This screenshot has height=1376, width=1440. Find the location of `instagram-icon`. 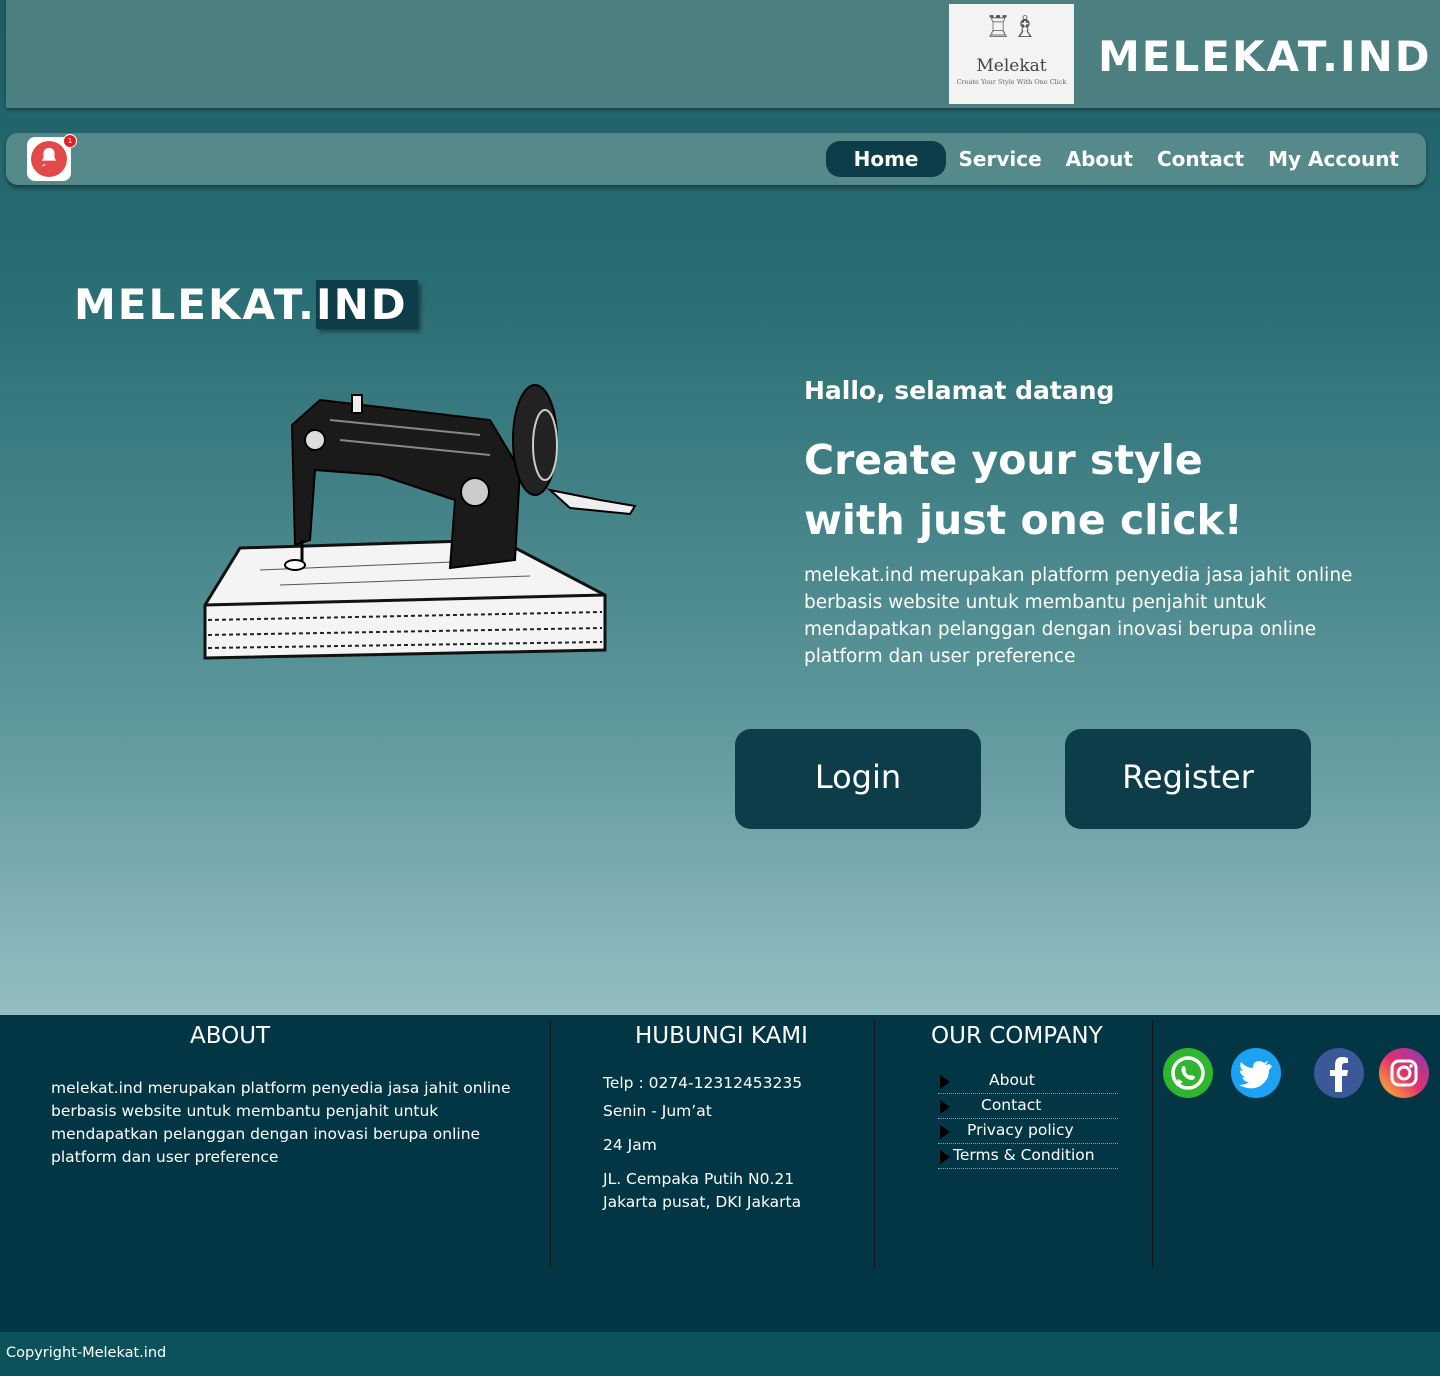

instagram-icon is located at coordinates (1404, 1073).